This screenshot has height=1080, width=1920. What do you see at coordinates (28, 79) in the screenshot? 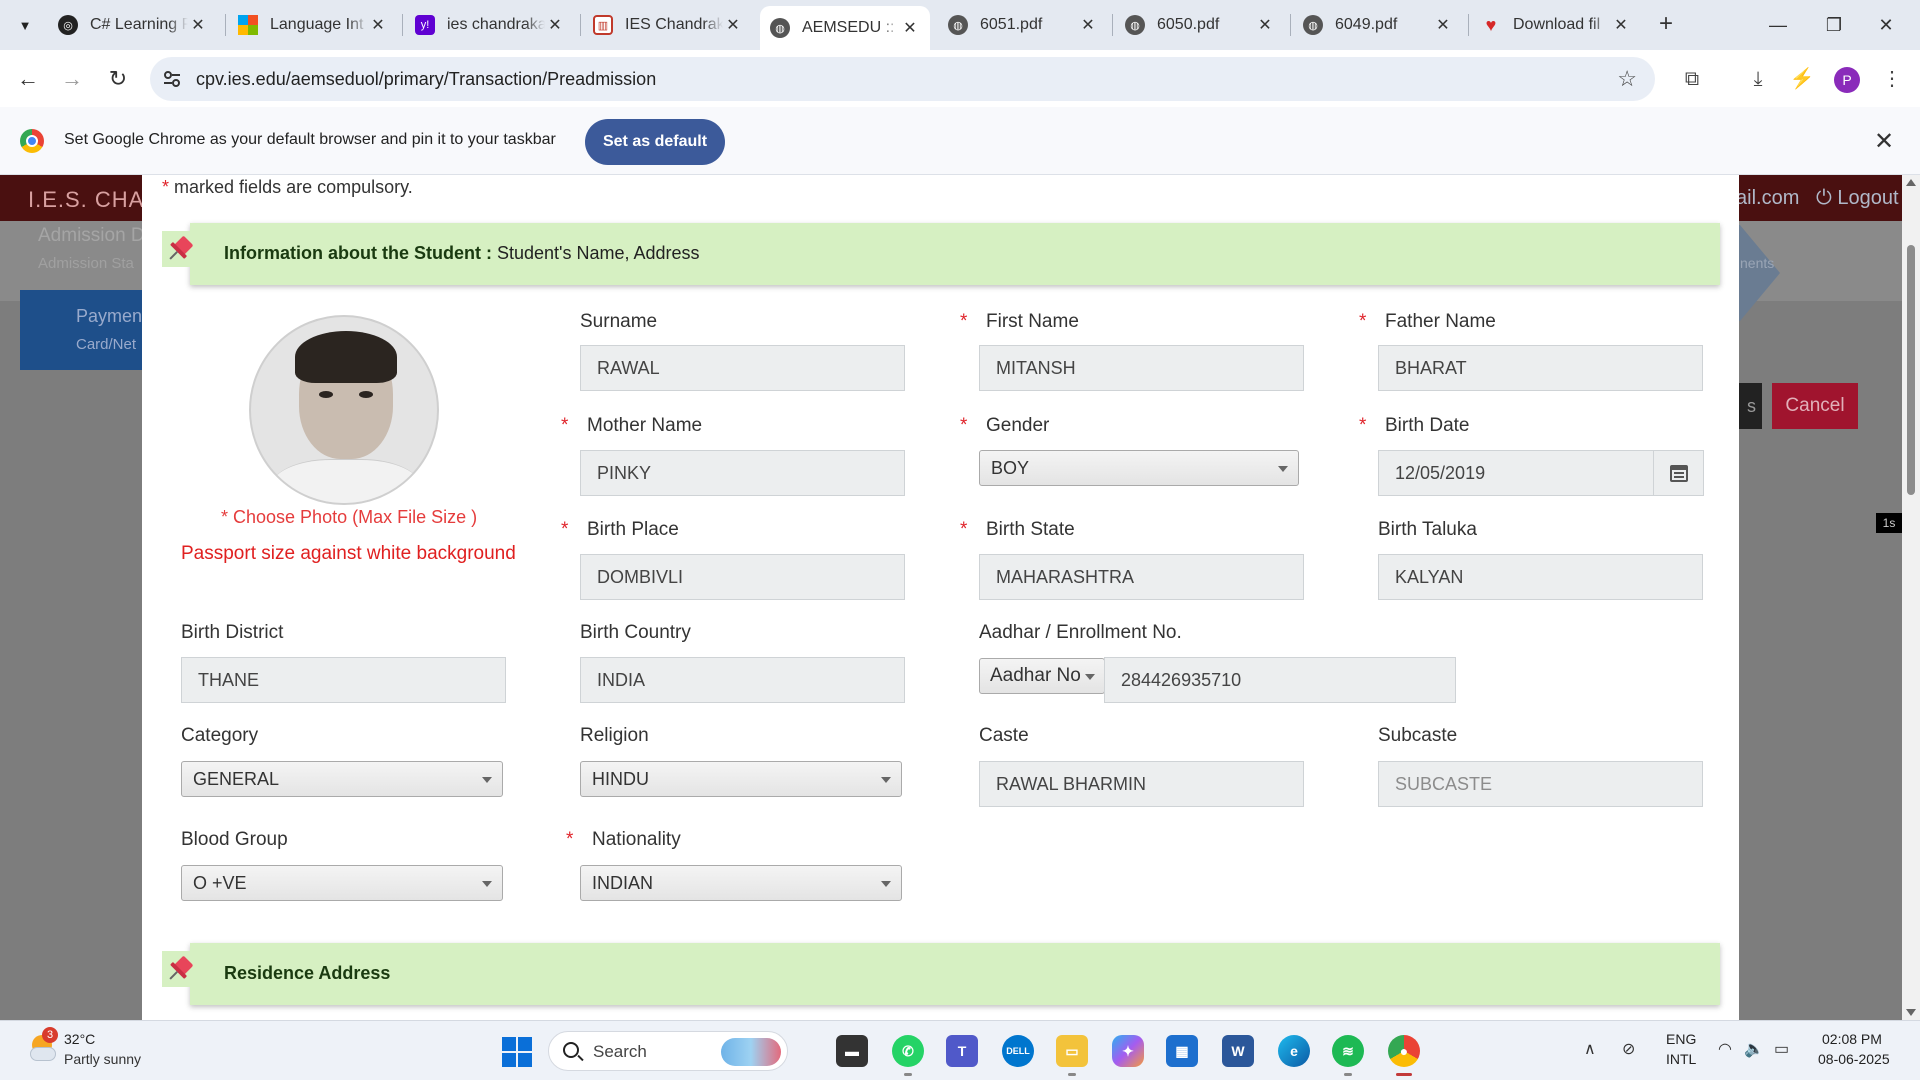
I see `back-icon: ←` at bounding box center [28, 79].